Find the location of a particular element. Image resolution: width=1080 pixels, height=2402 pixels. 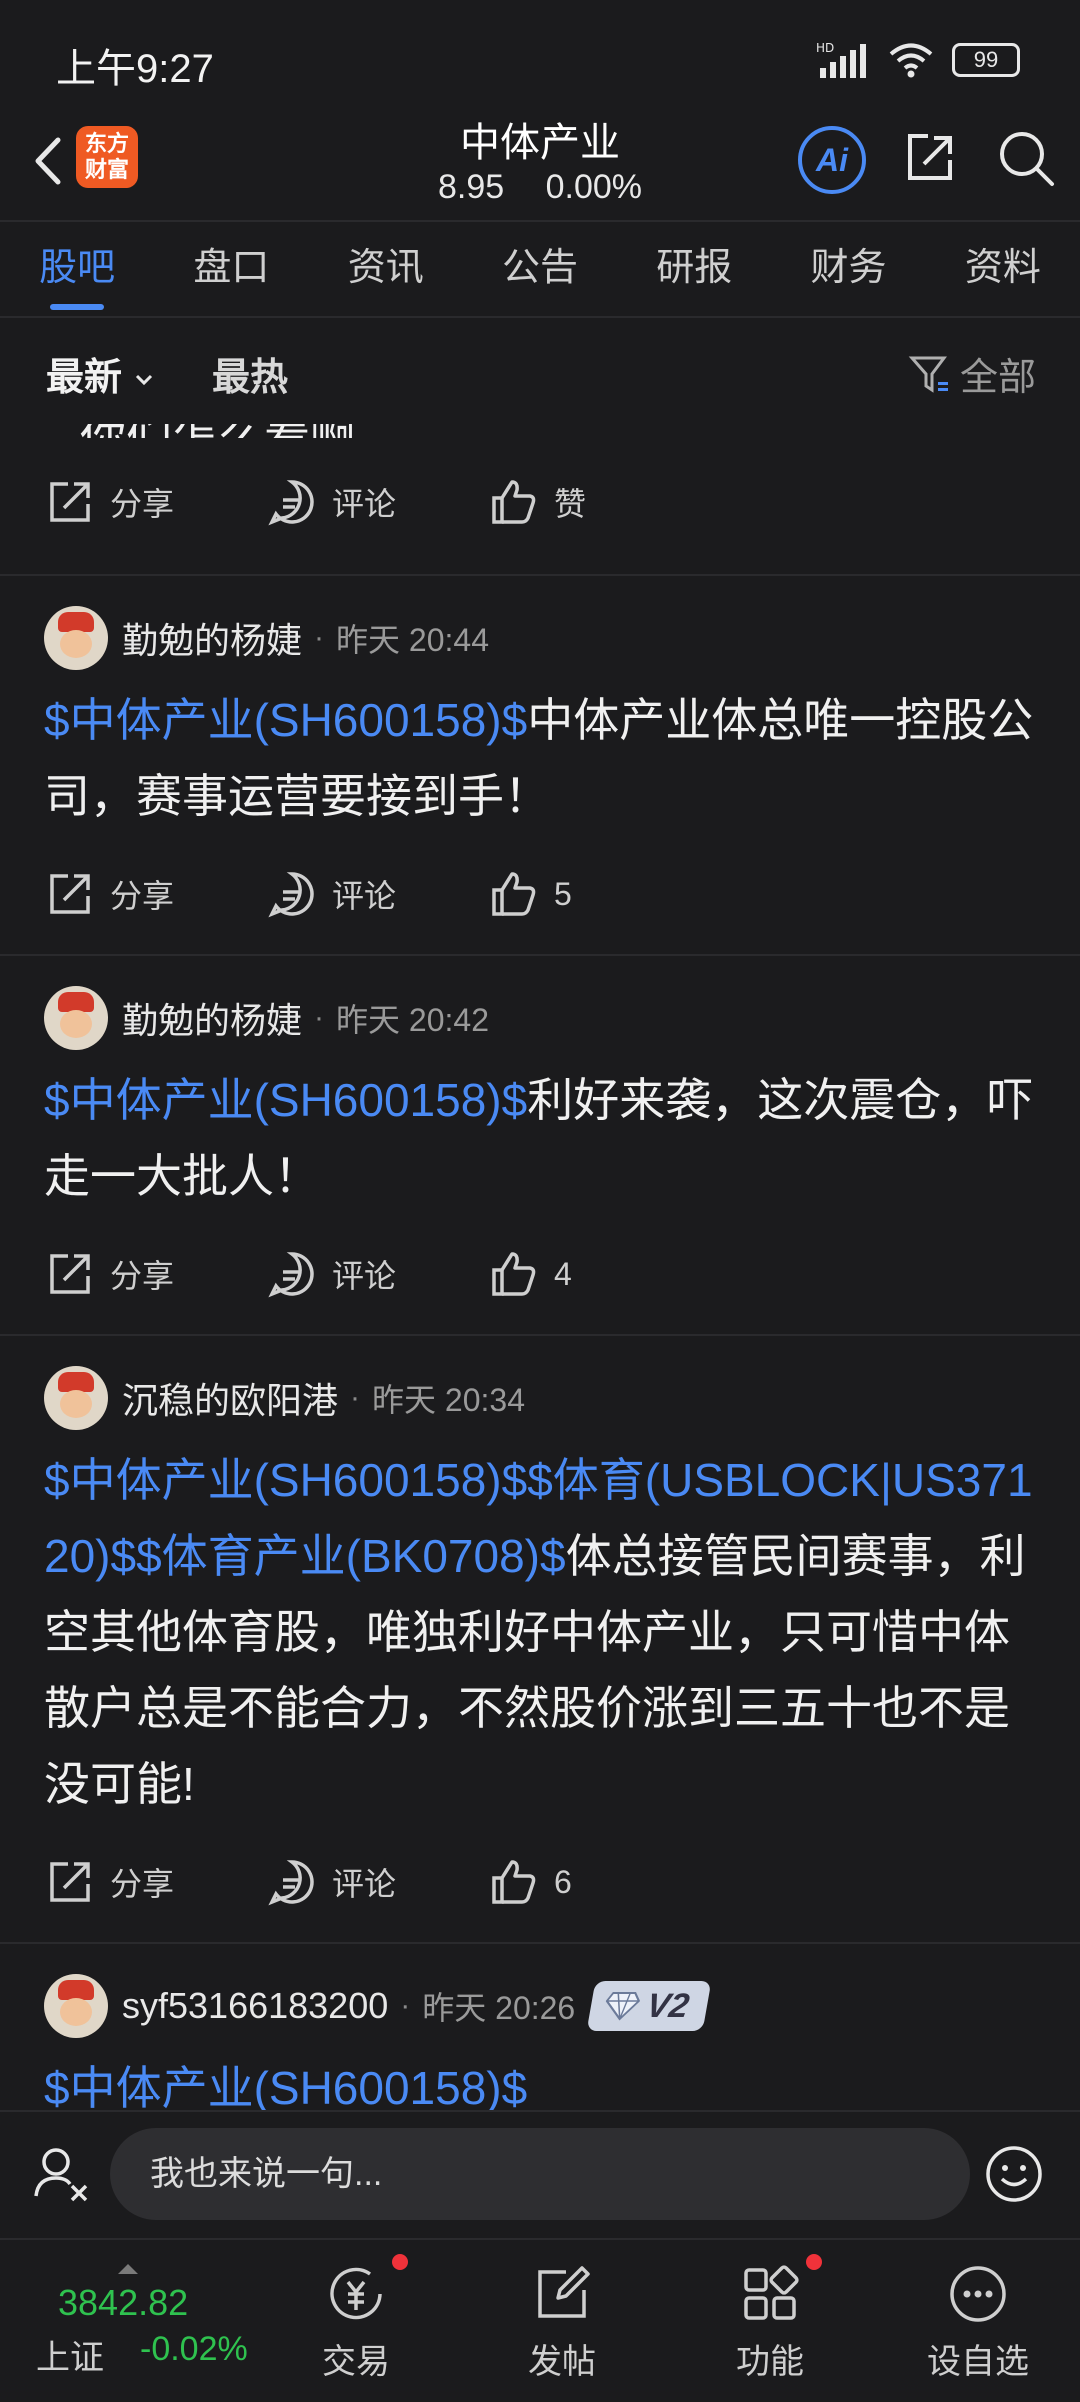

nav-compose: 发帖 is located at coordinates (562, 2320).